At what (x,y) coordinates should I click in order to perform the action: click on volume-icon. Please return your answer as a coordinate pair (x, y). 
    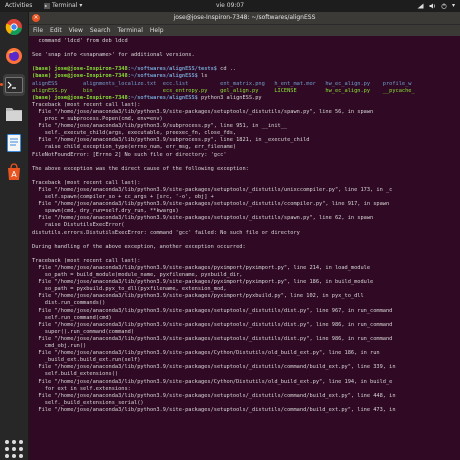
    Looking at the image, I should click on (432, 6).